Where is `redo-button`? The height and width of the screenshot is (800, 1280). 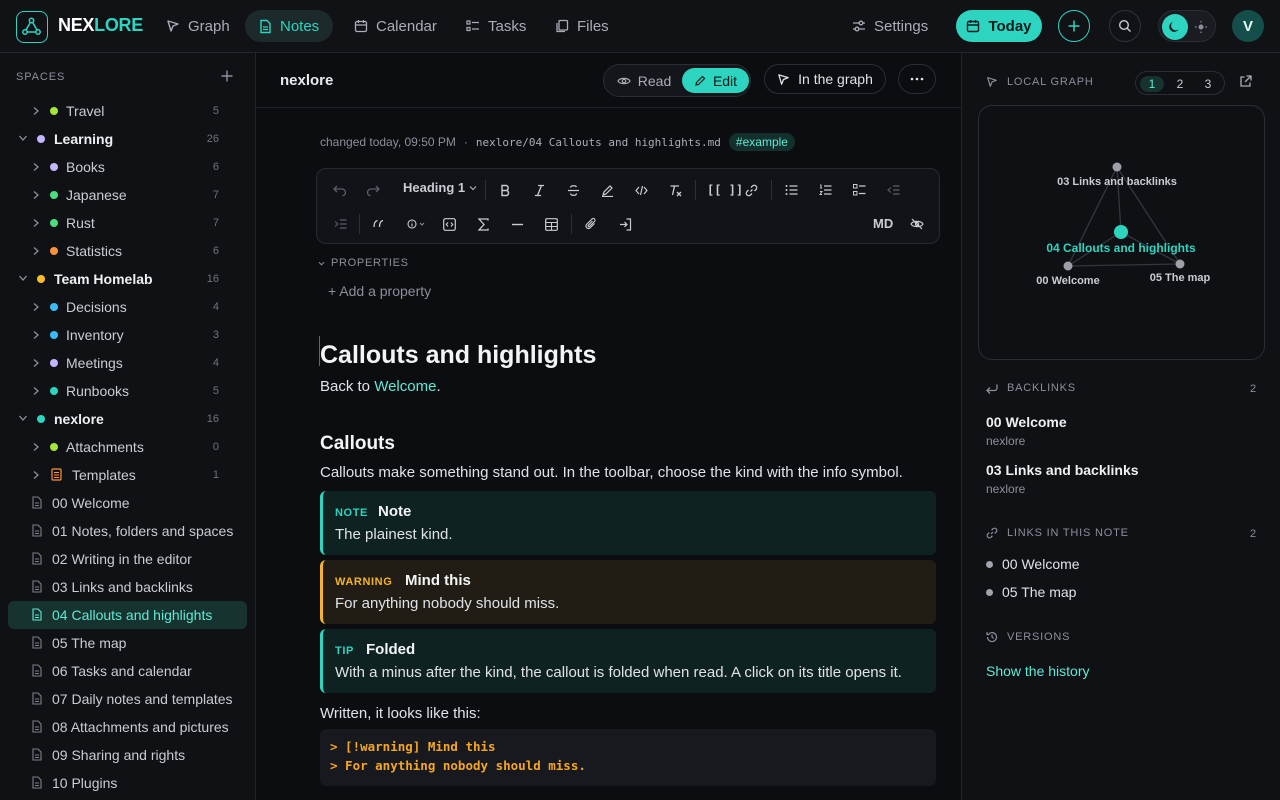 redo-button is located at coordinates (373, 190).